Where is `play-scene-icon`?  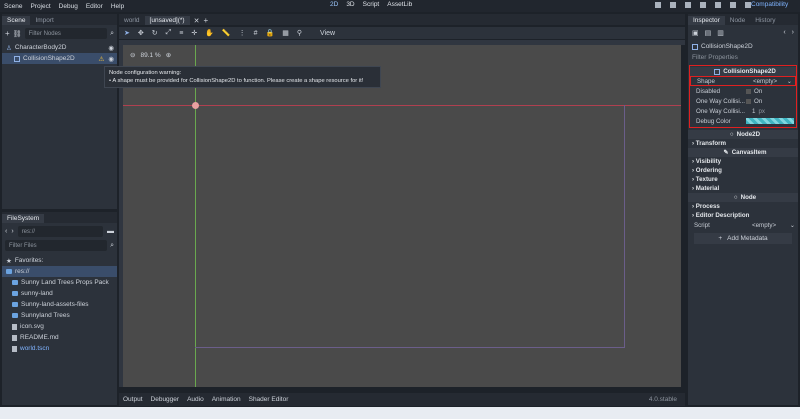 play-scene-icon is located at coordinates (718, 5).